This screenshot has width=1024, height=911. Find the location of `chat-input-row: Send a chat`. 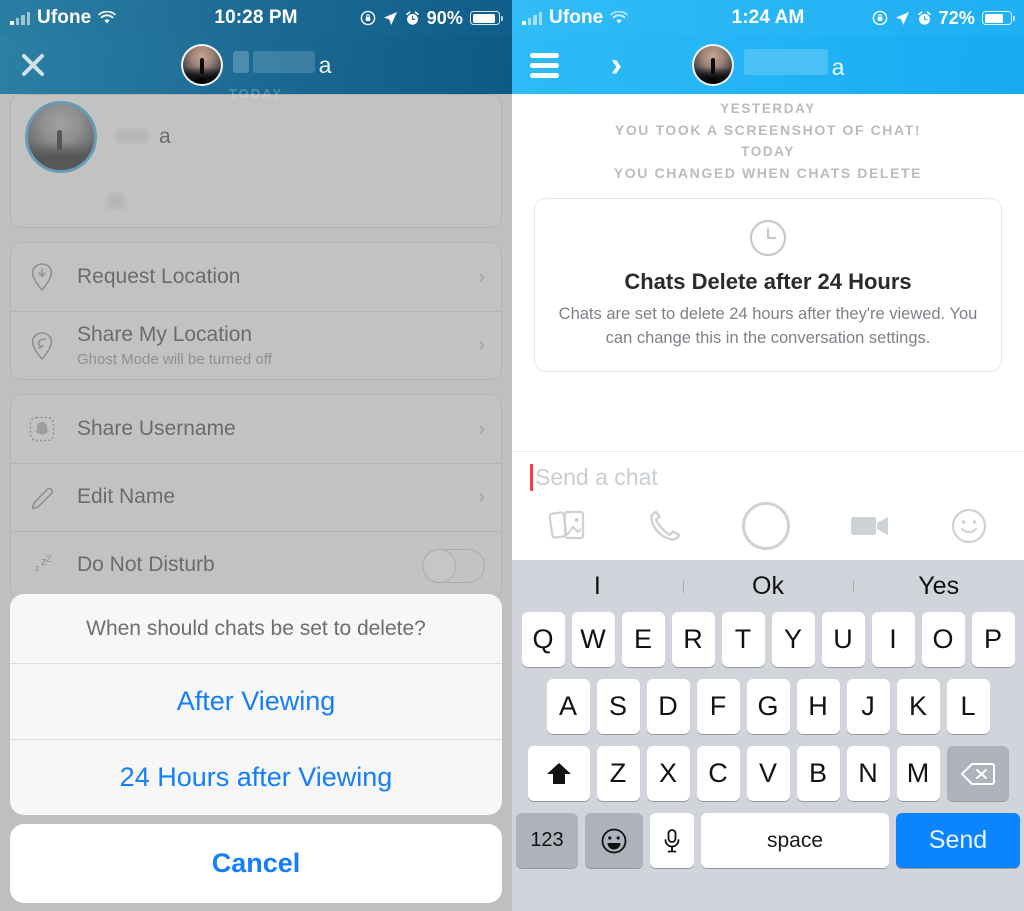

chat-input-row: Send a chat is located at coordinates (768, 477).